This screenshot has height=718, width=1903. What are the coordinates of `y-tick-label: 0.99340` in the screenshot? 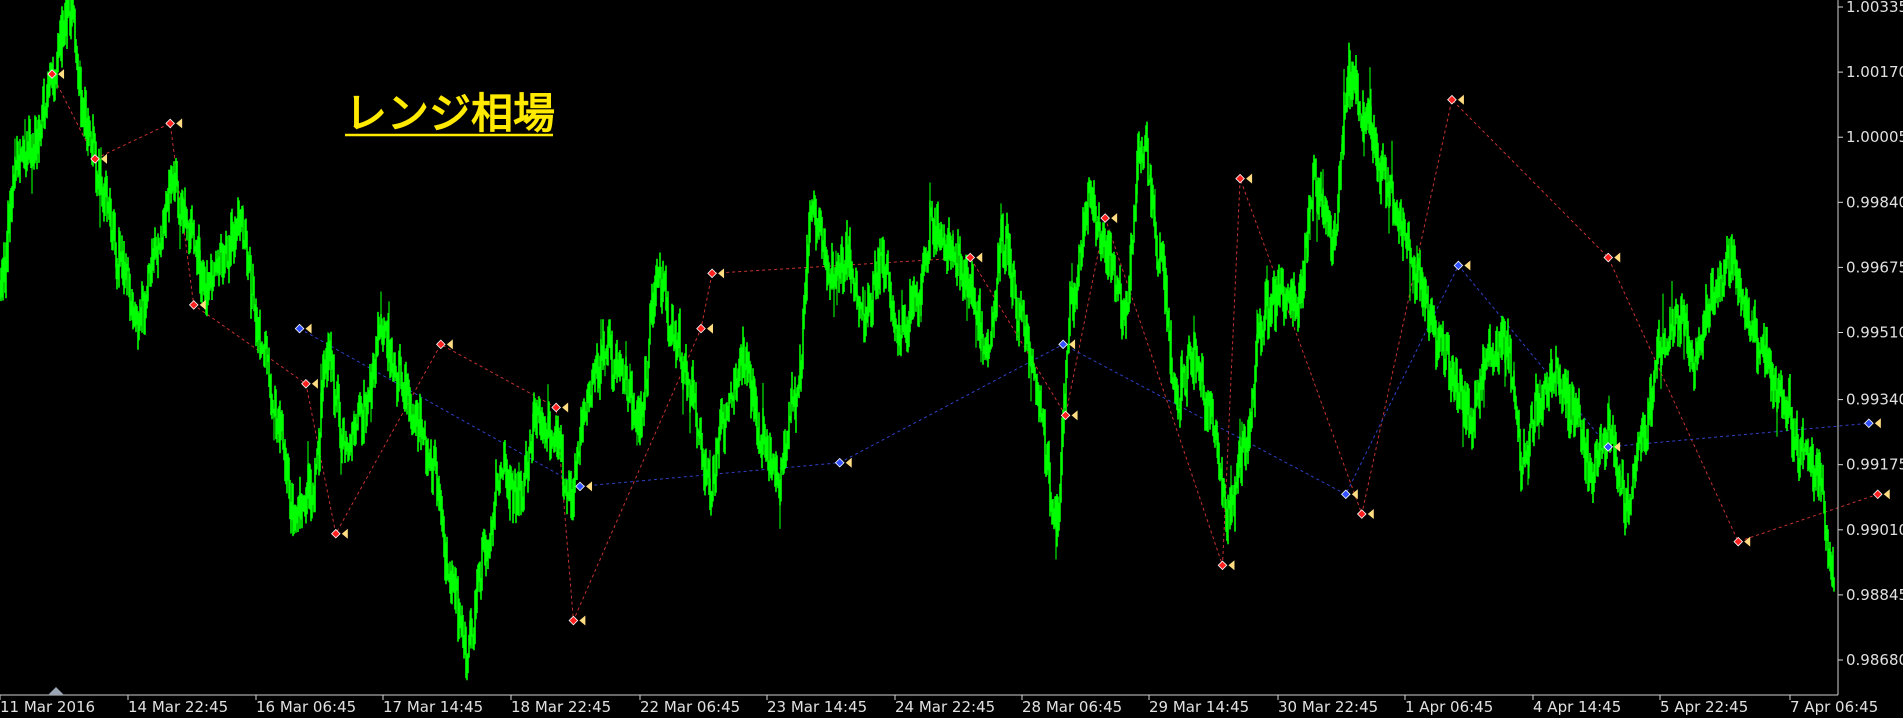 It's located at (1874, 400).